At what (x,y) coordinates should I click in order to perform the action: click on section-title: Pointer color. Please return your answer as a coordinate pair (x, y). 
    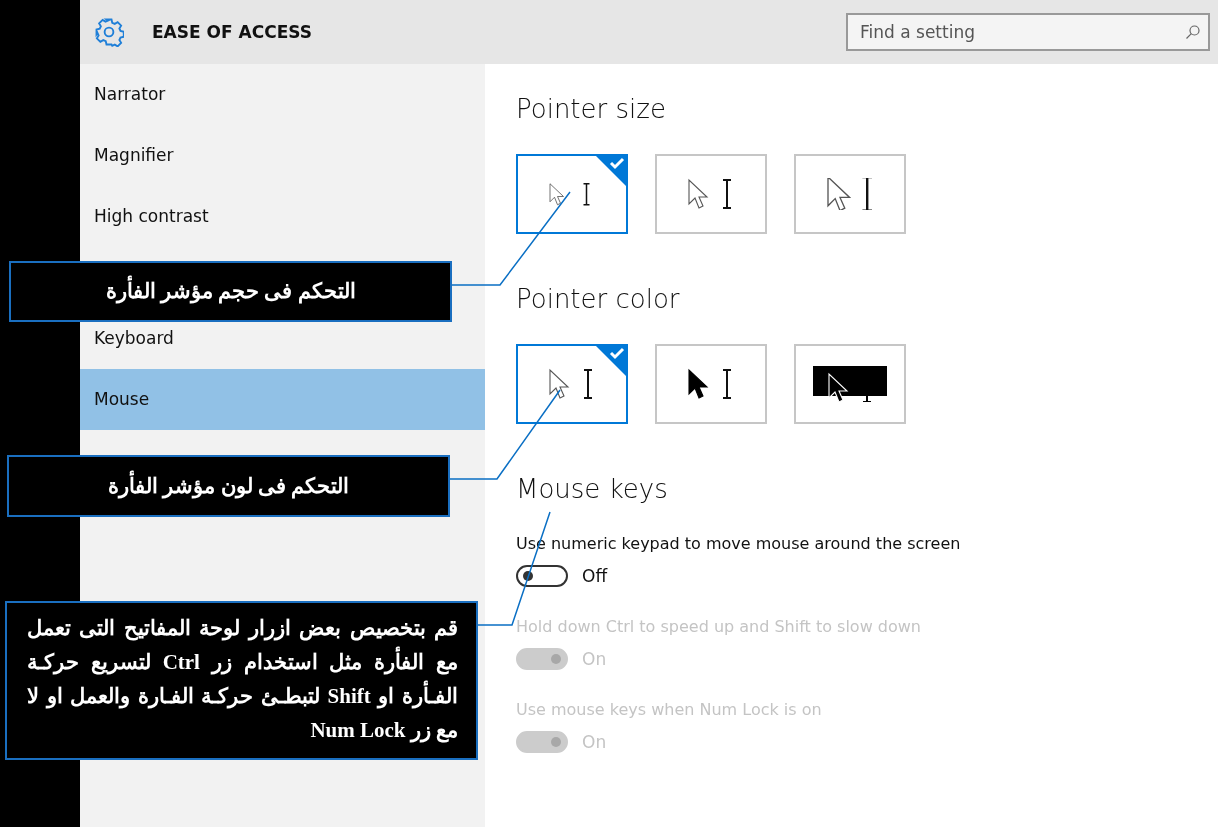
    Looking at the image, I should click on (598, 299).